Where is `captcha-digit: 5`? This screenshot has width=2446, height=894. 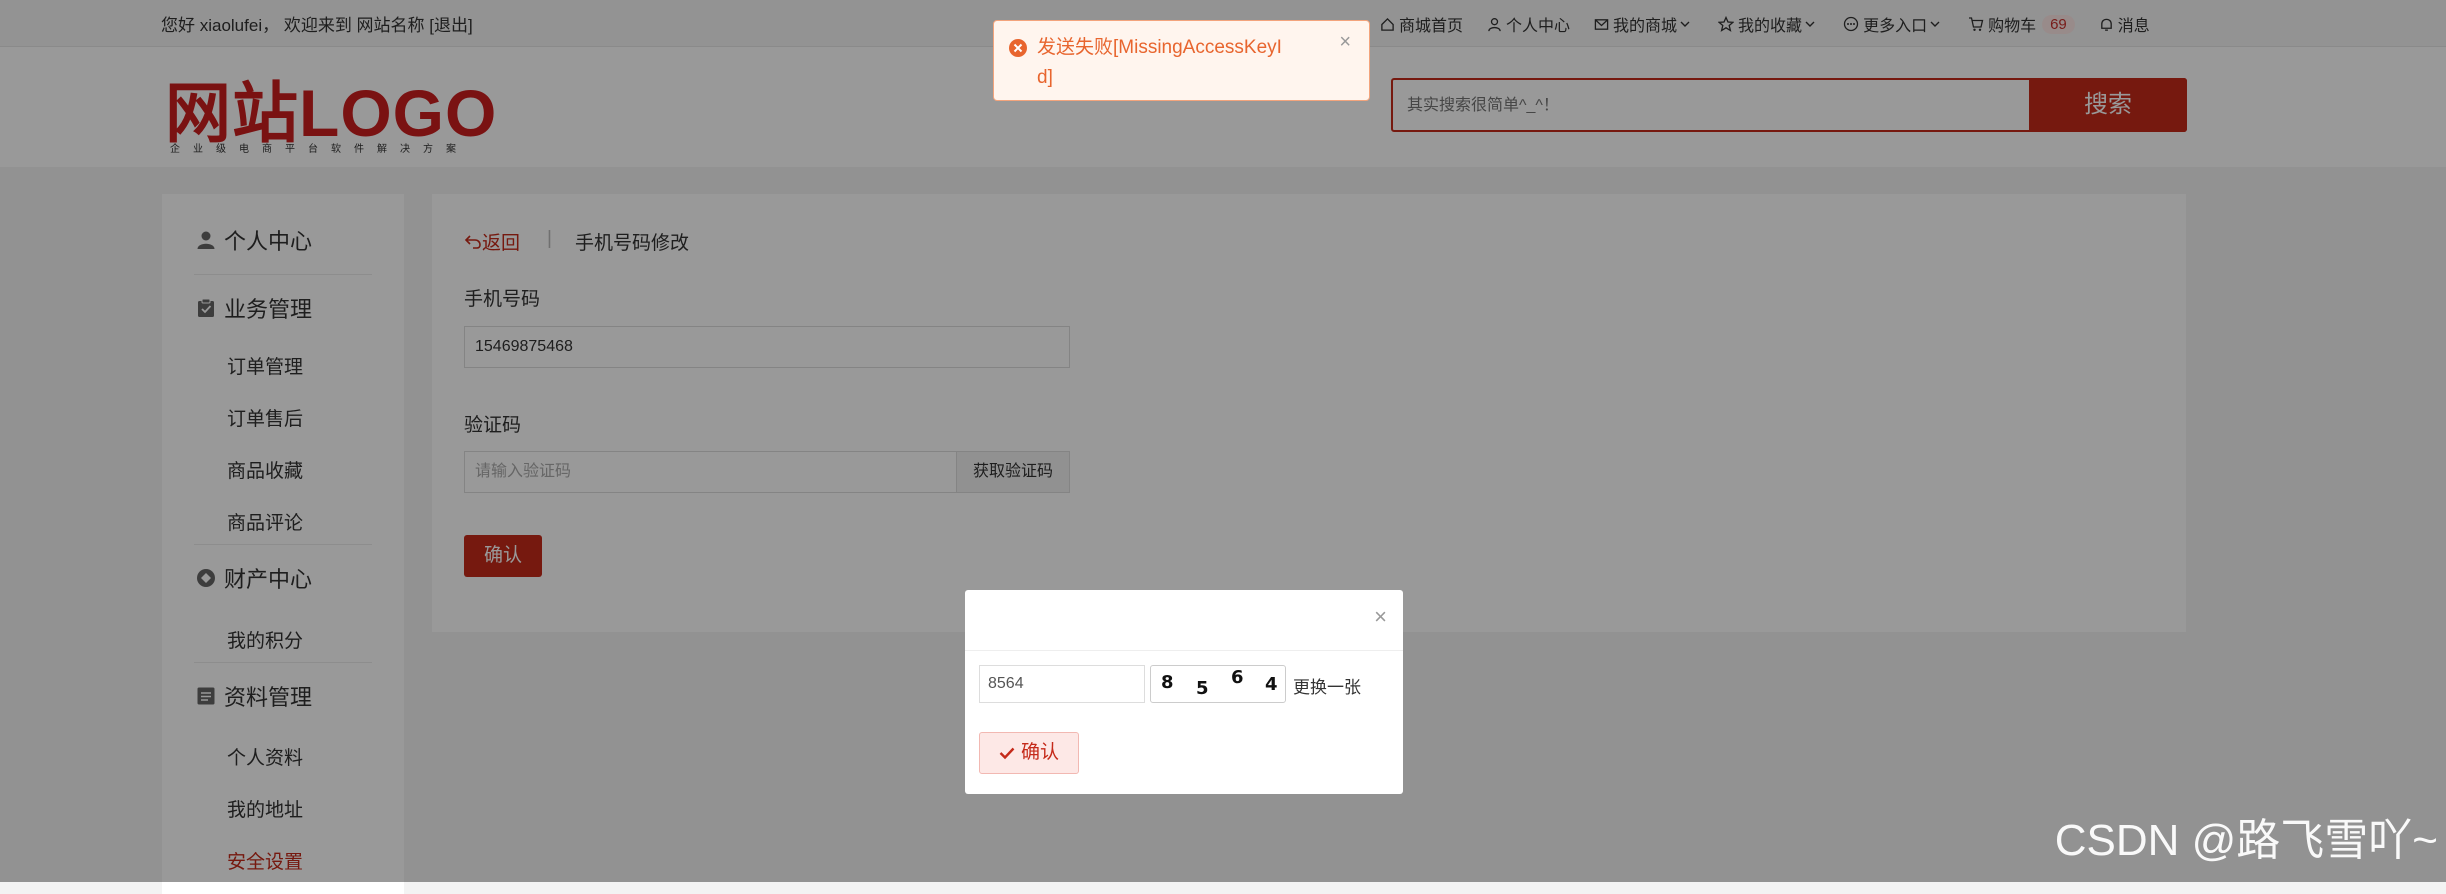 captcha-digit: 5 is located at coordinates (1202, 688).